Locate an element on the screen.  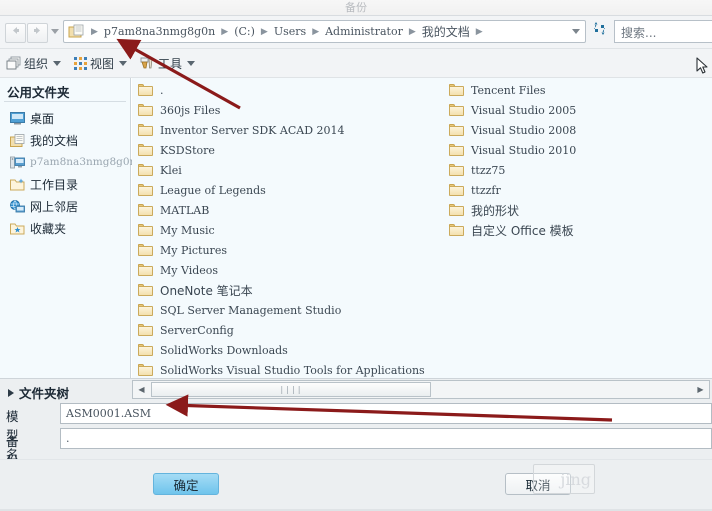
sidebar-item-my-documents: 我的文档 is located at coordinates (44, 140).